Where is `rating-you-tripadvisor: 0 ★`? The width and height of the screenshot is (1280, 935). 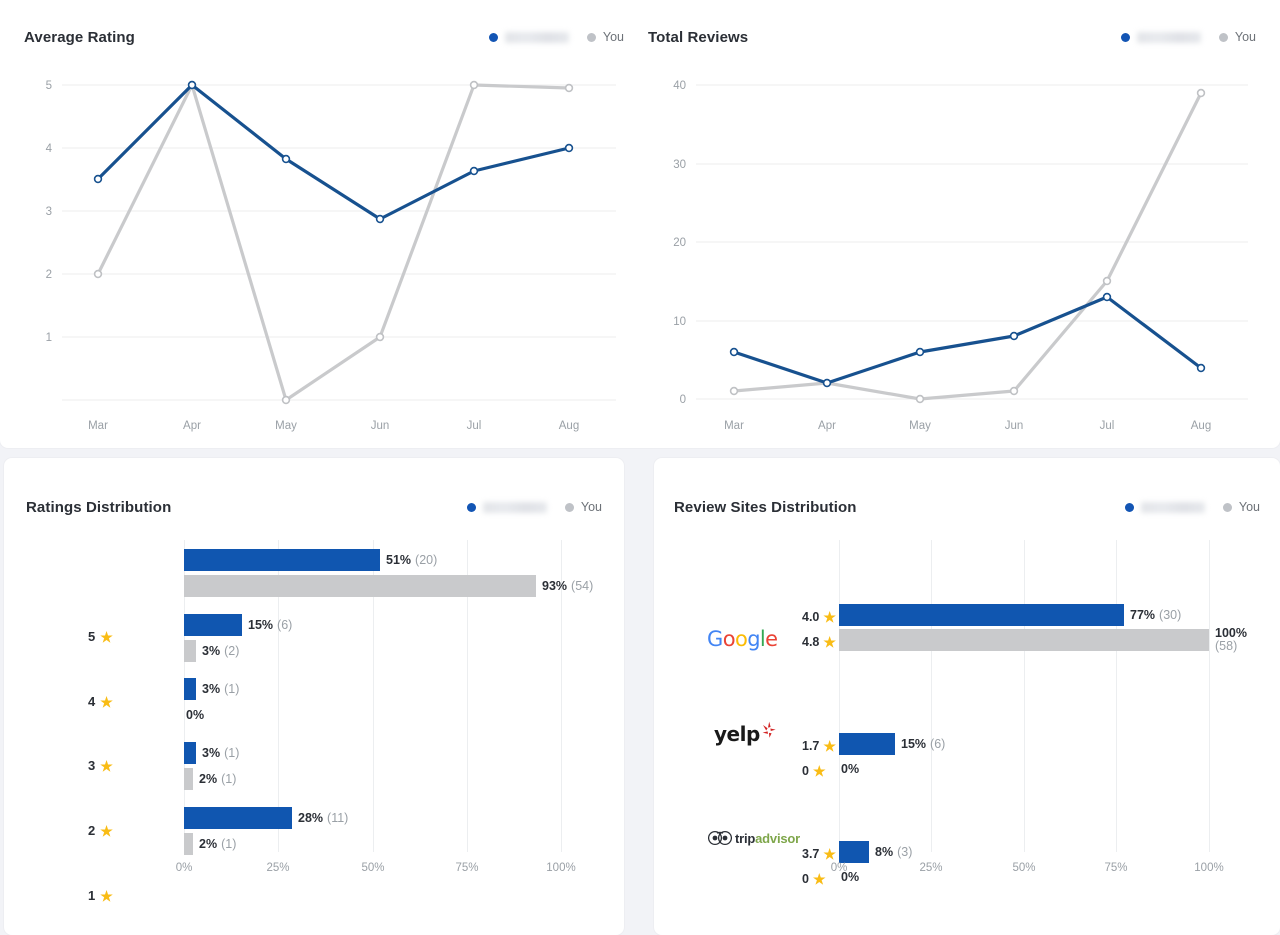
rating-you-tripadvisor: 0 ★ is located at coordinates (814, 879).